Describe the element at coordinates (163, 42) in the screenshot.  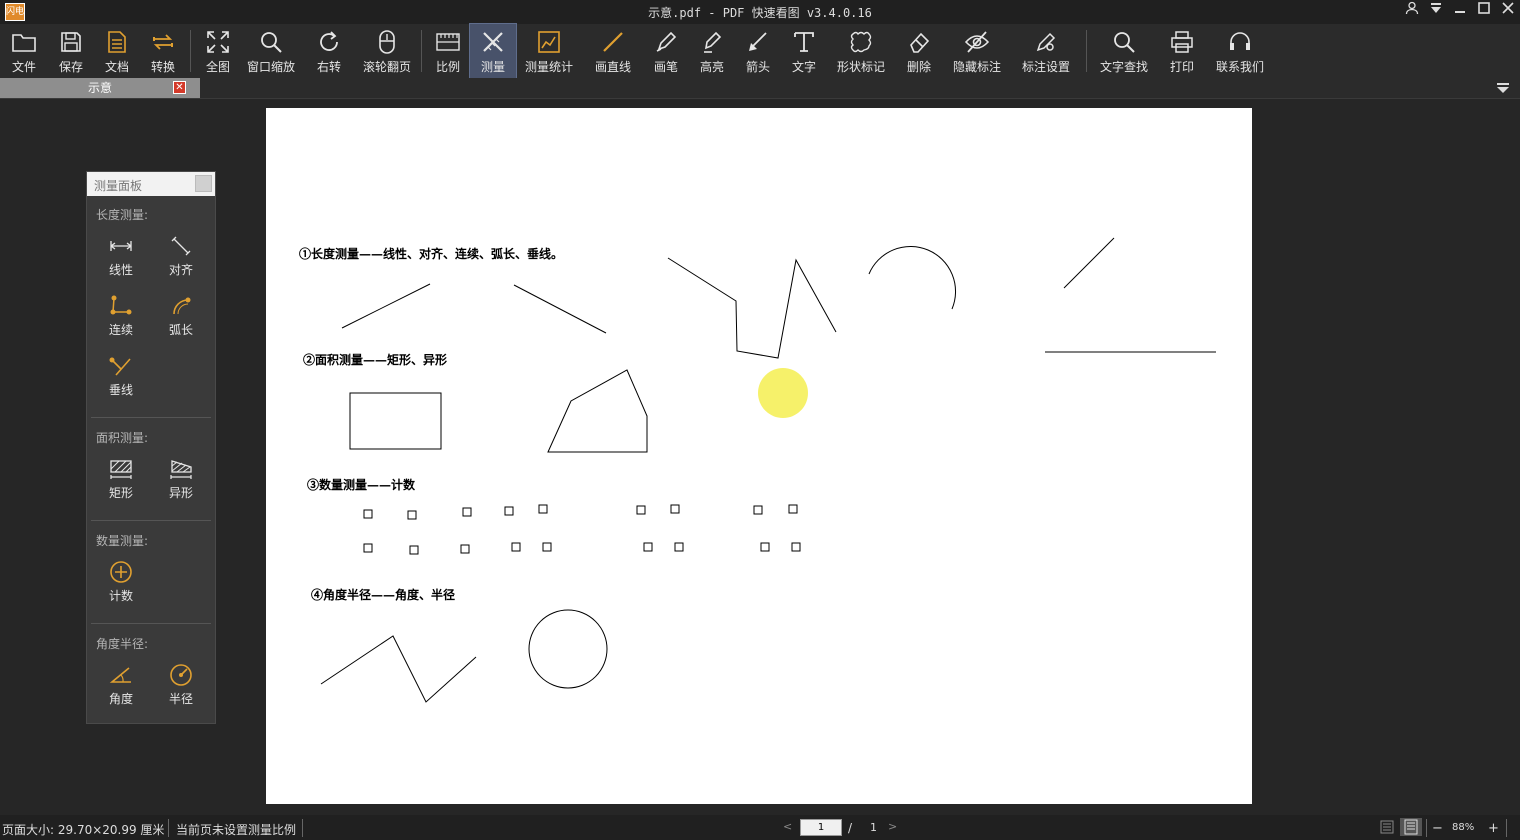
I see `convert-icon` at that location.